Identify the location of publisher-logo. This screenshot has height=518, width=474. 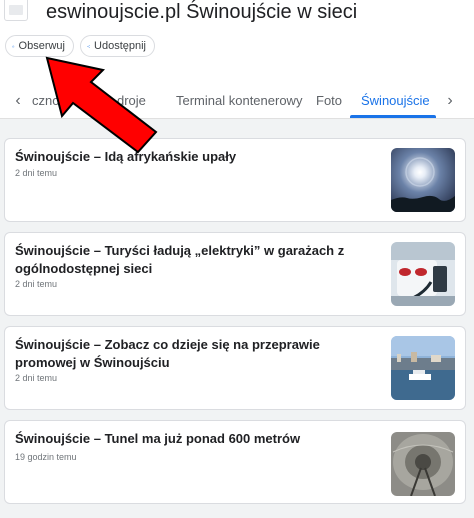
(16, 10).